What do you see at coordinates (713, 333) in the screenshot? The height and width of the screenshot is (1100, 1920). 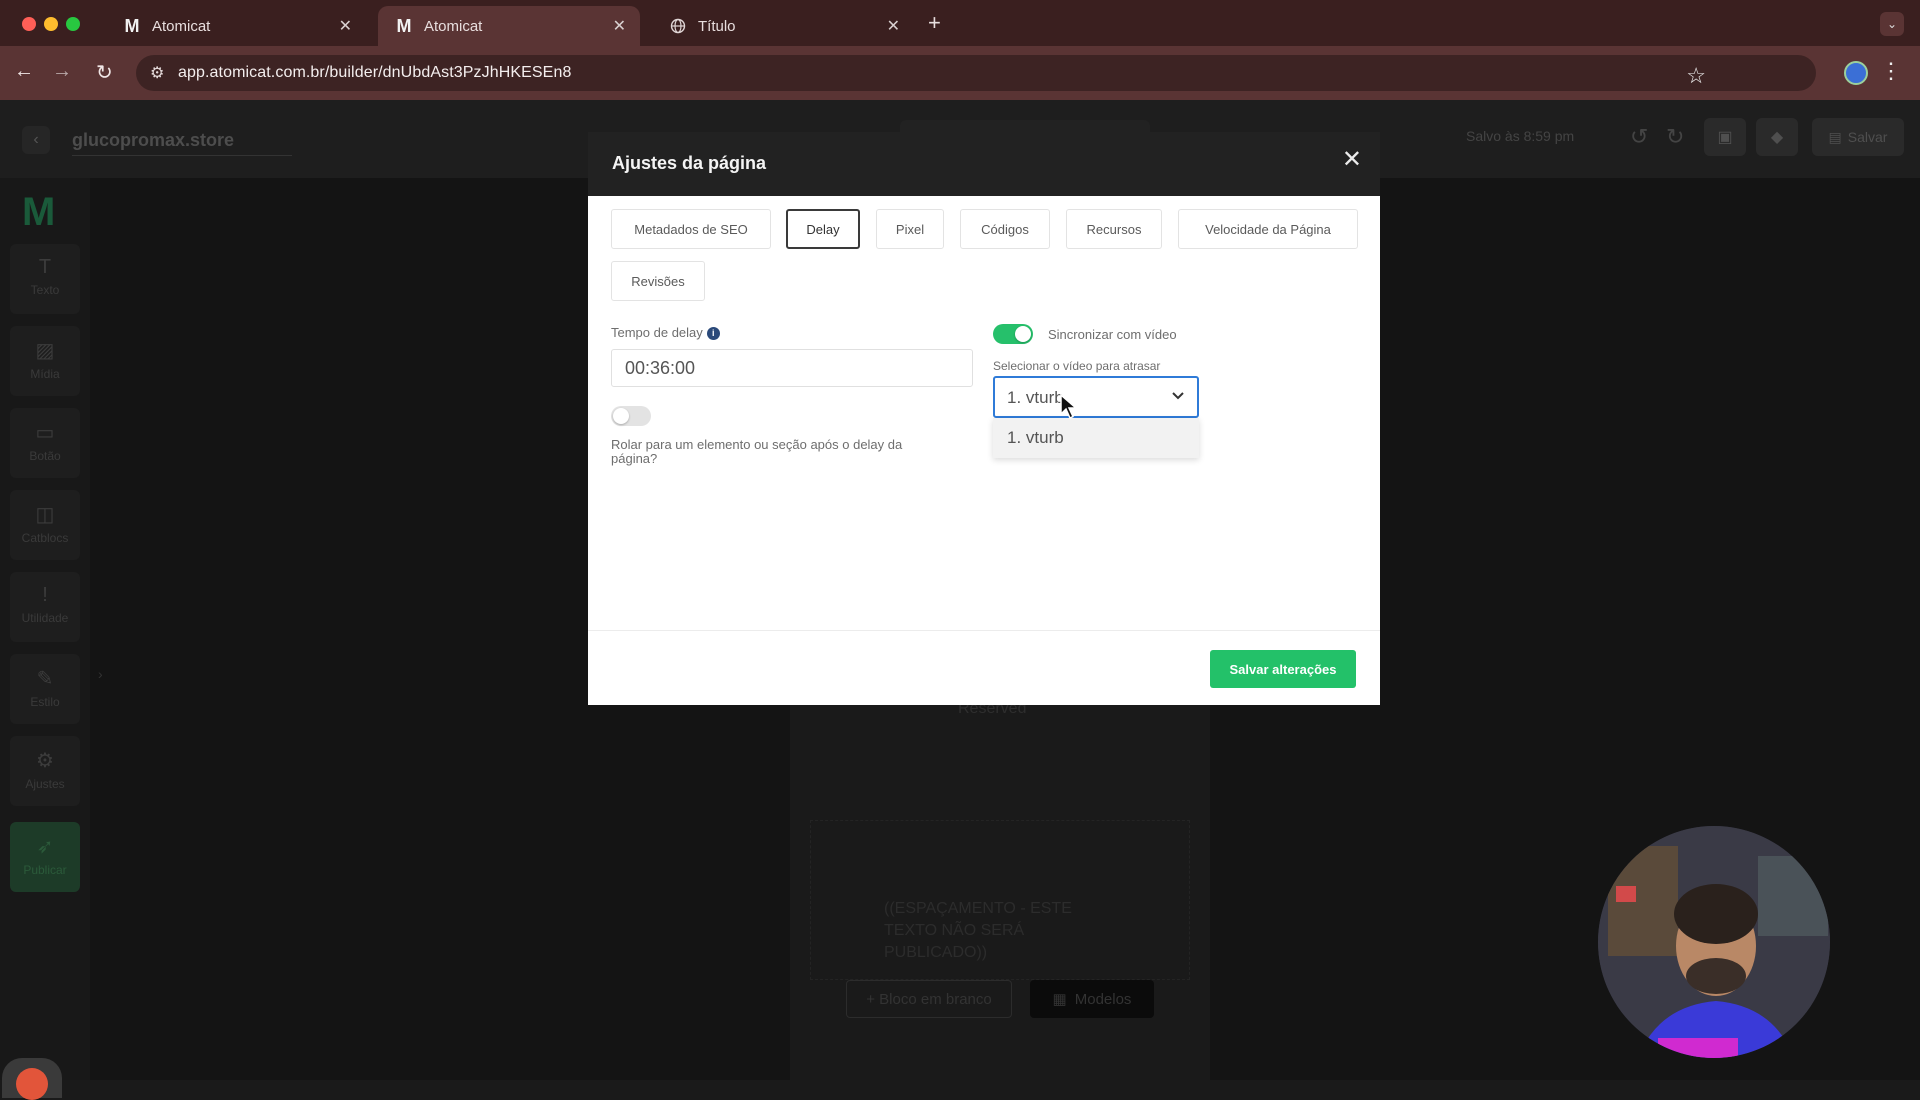 I see `info-icon: i` at bounding box center [713, 333].